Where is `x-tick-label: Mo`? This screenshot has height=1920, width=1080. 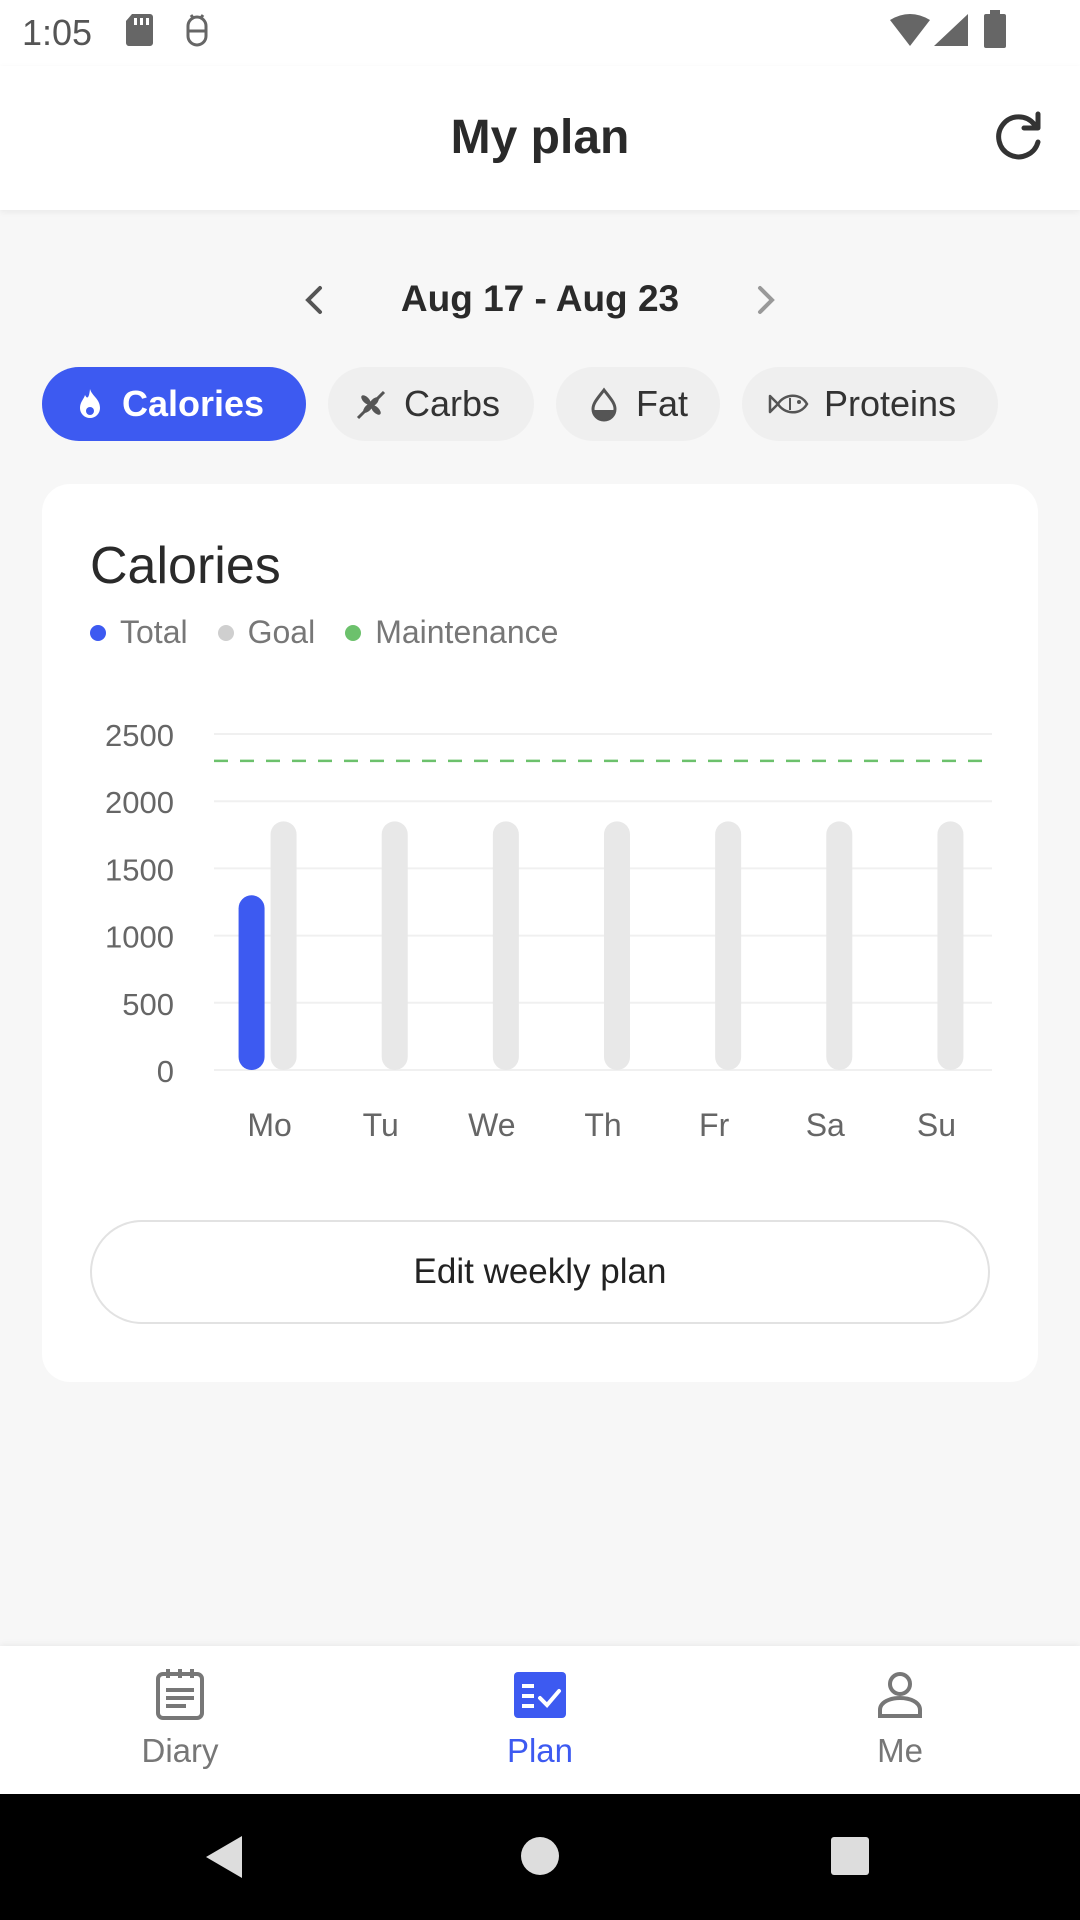
x-tick-label: Mo is located at coordinates (269, 1125).